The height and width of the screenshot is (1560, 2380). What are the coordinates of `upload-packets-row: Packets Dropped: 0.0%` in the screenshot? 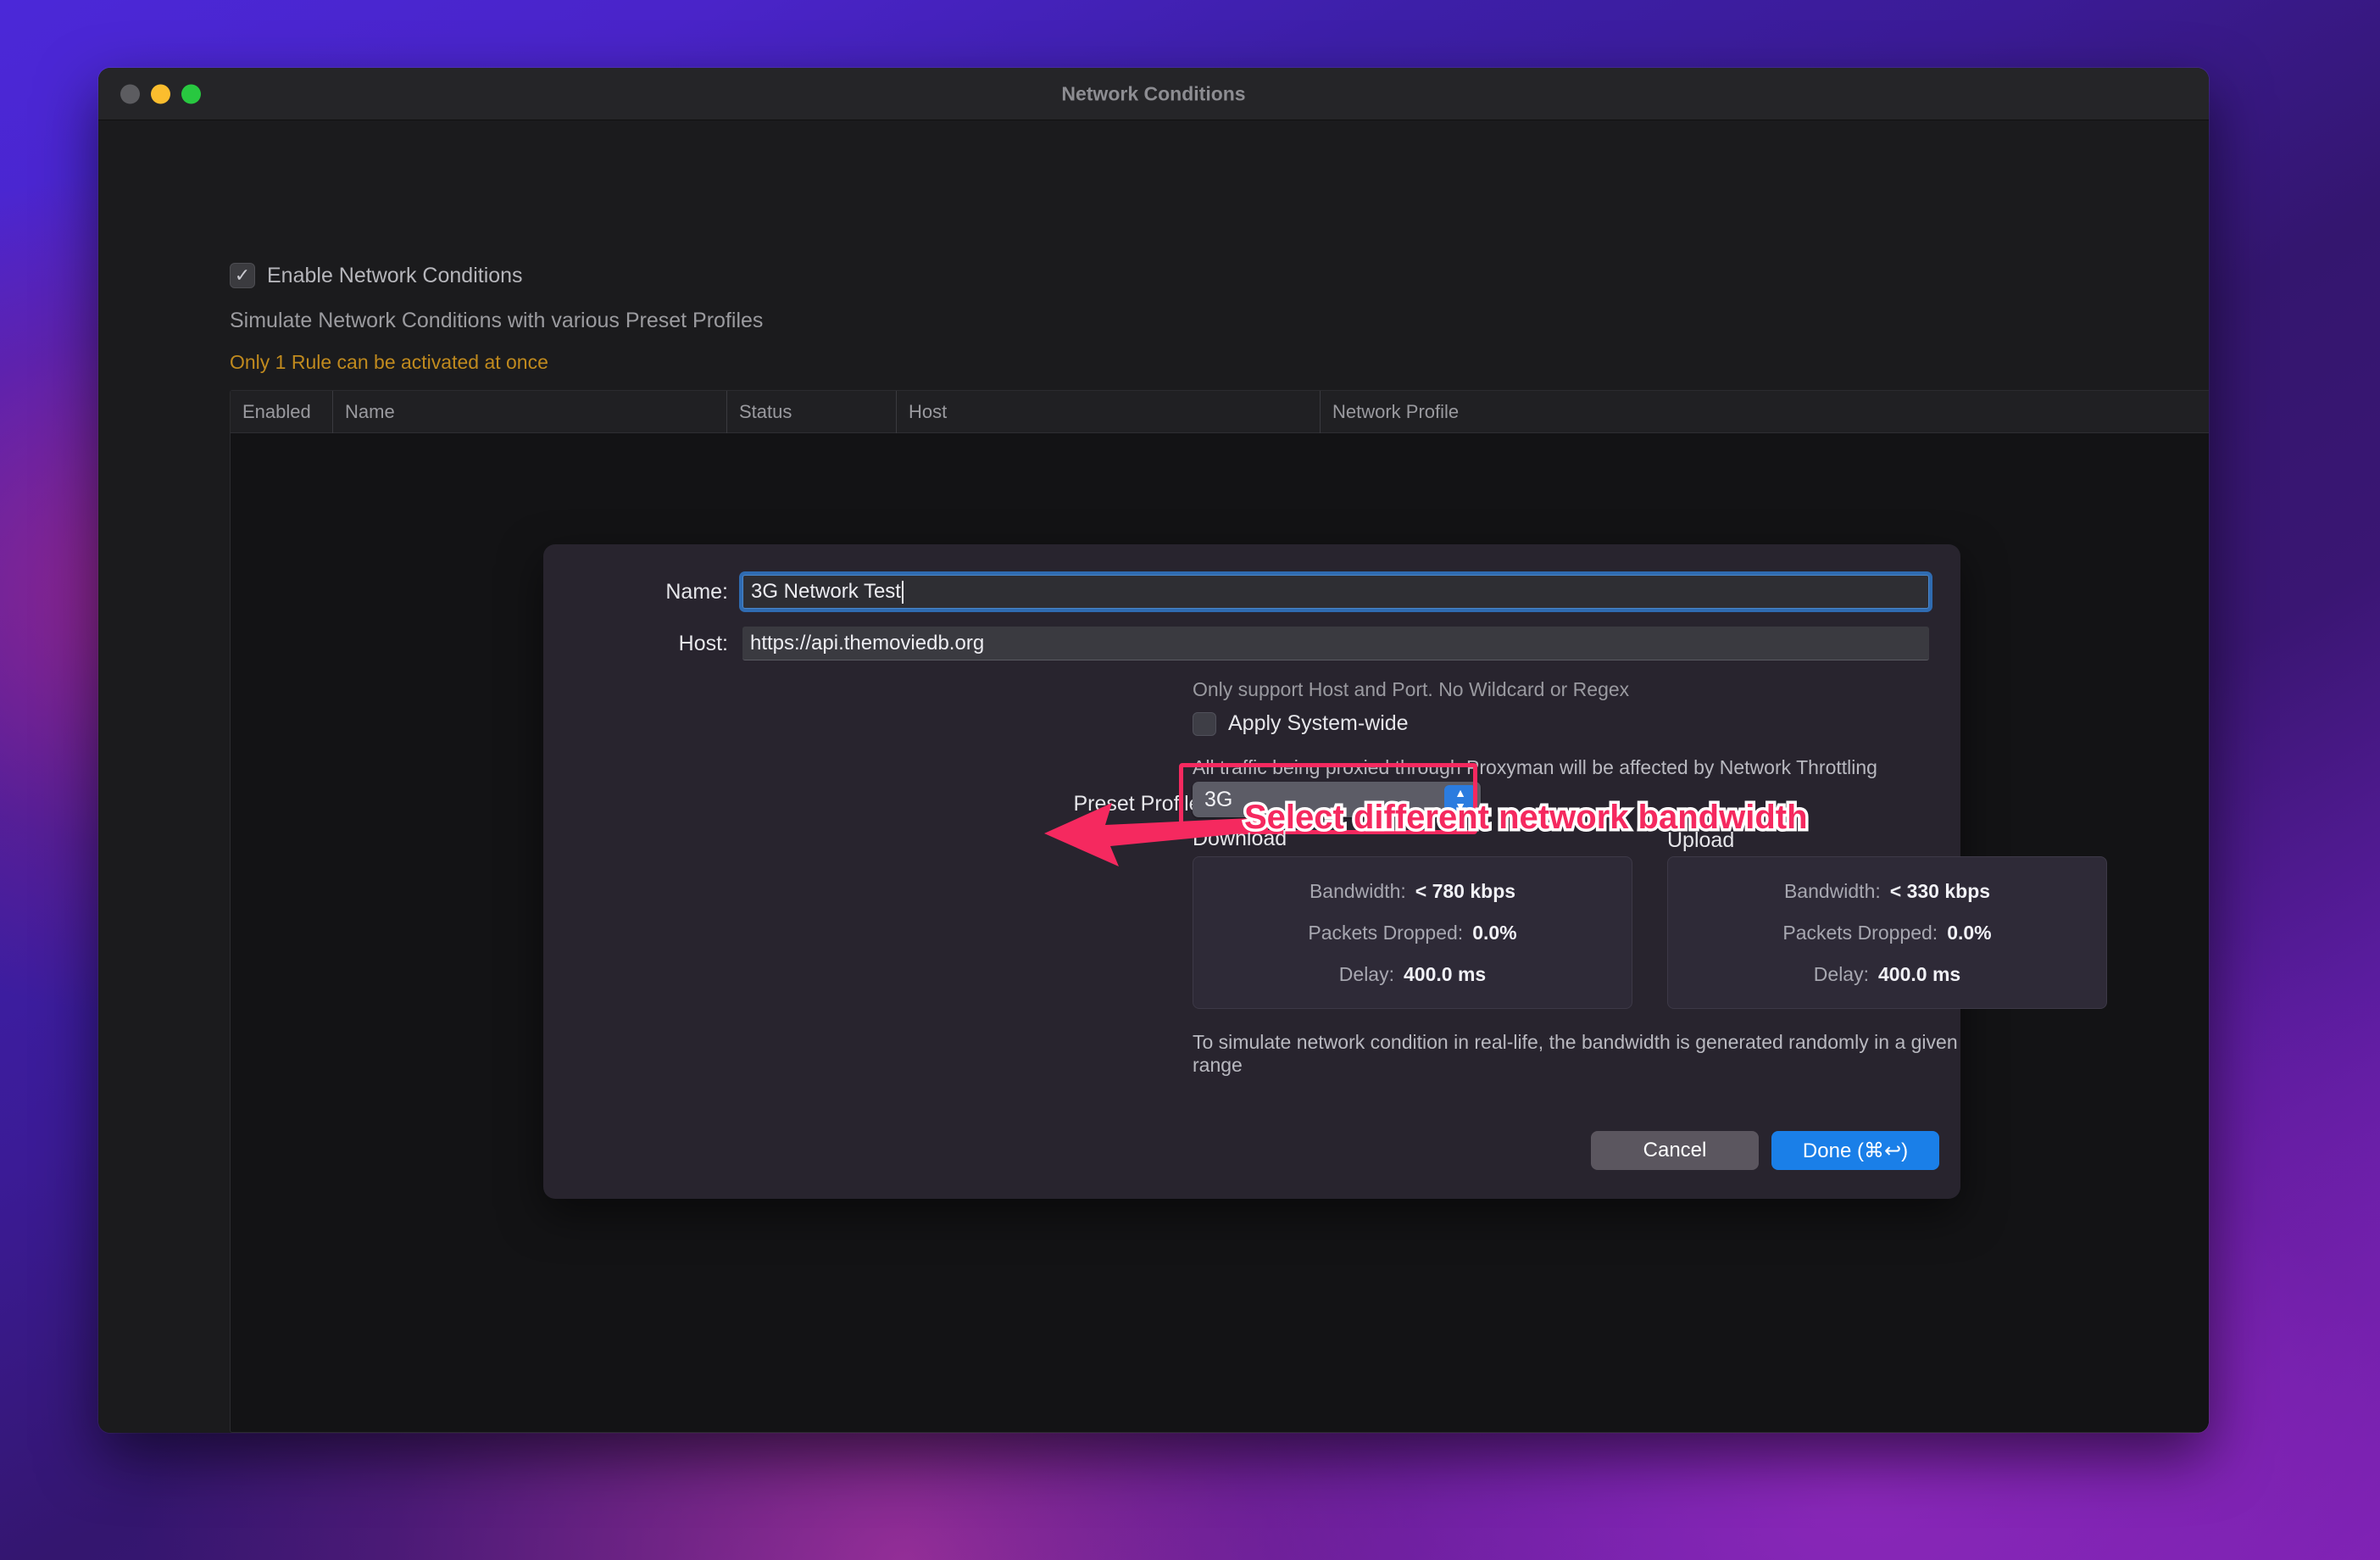 It's located at (1887, 933).